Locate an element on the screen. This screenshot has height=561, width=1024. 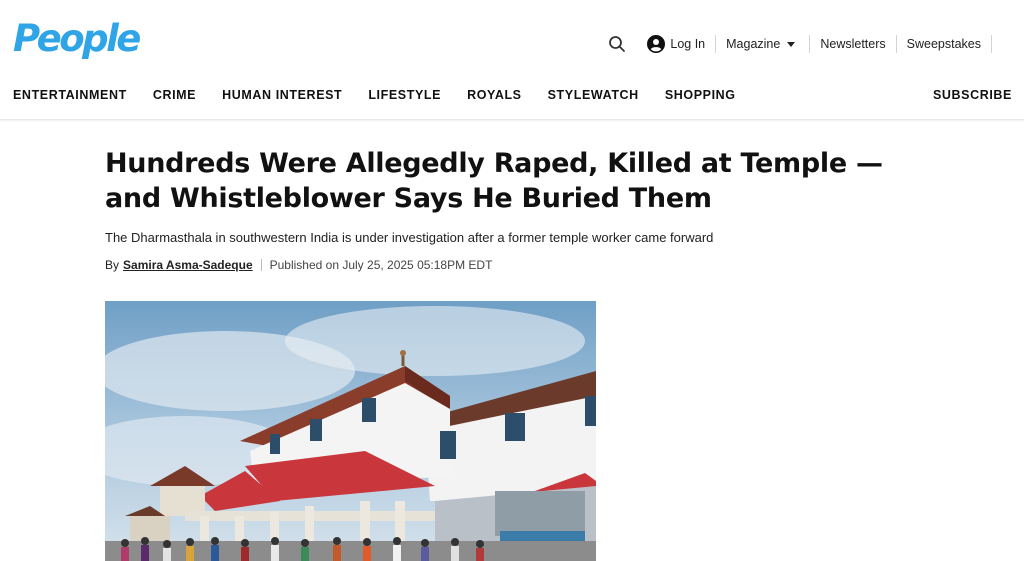
nav-item-royals: ROYALS is located at coordinates (494, 95).